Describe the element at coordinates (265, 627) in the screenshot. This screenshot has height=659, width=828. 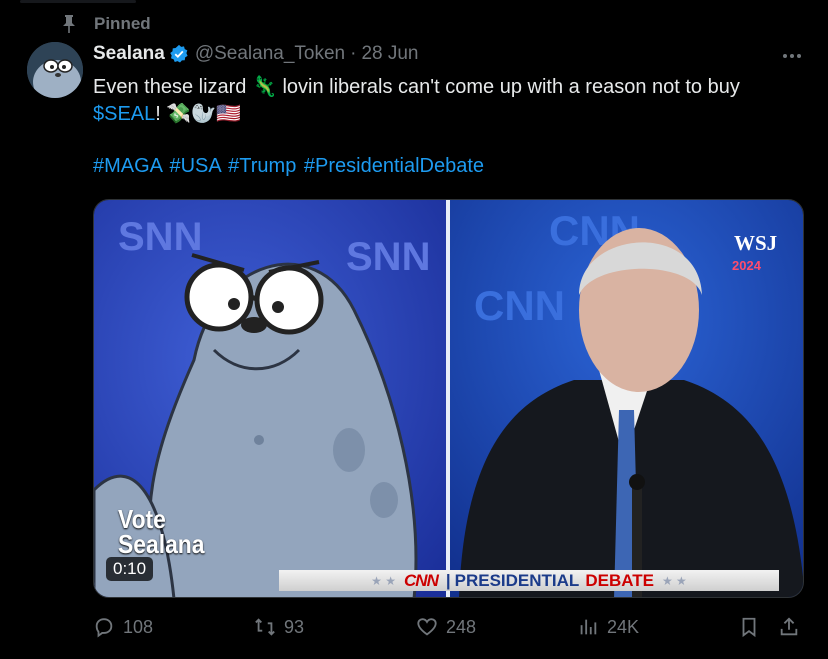
I see `repost-icon` at that location.